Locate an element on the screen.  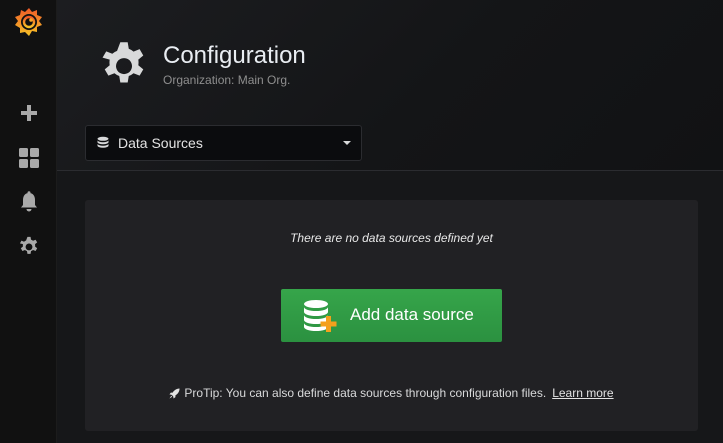
bell-icon is located at coordinates (28, 202).